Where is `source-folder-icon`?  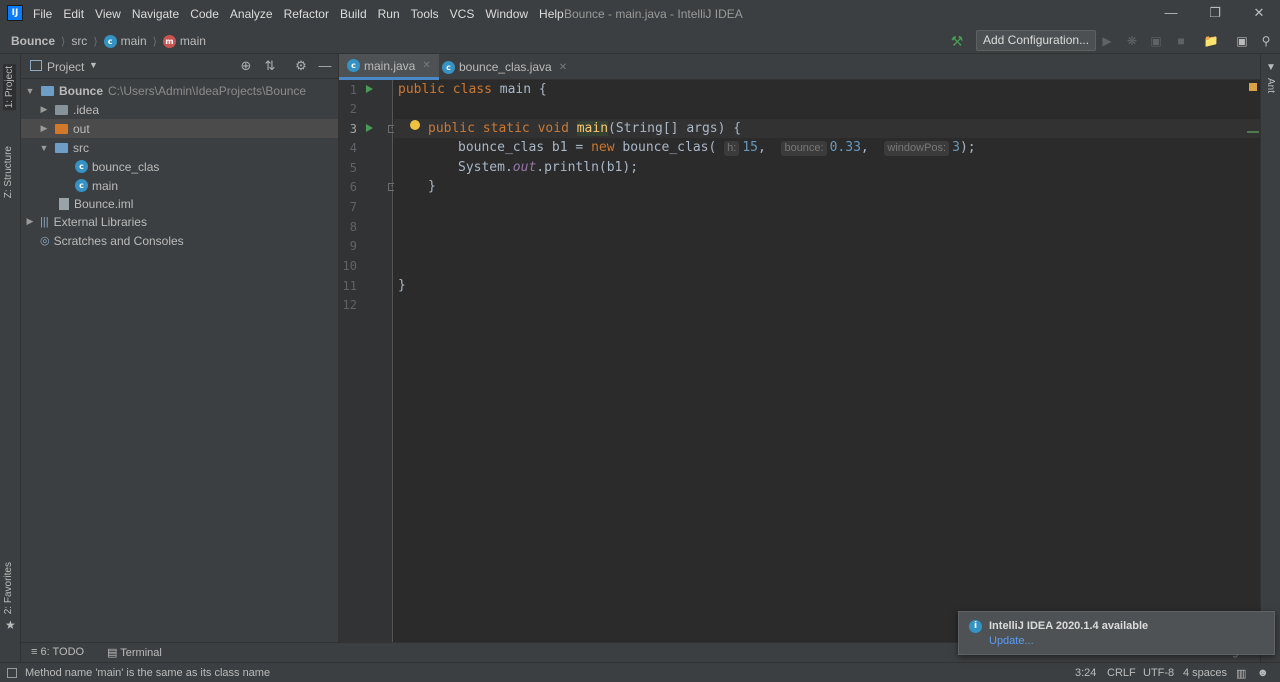
source-folder-icon is located at coordinates (61, 147).